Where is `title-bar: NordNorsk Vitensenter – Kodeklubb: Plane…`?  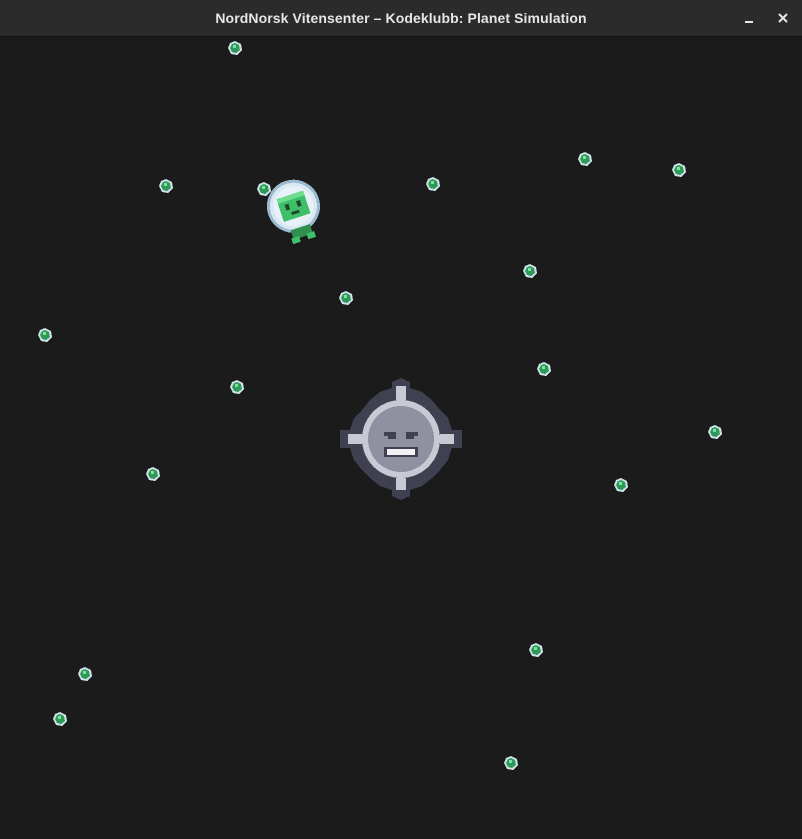 title-bar: NordNorsk Vitensenter – Kodeklubb: Plane… is located at coordinates (401, 18).